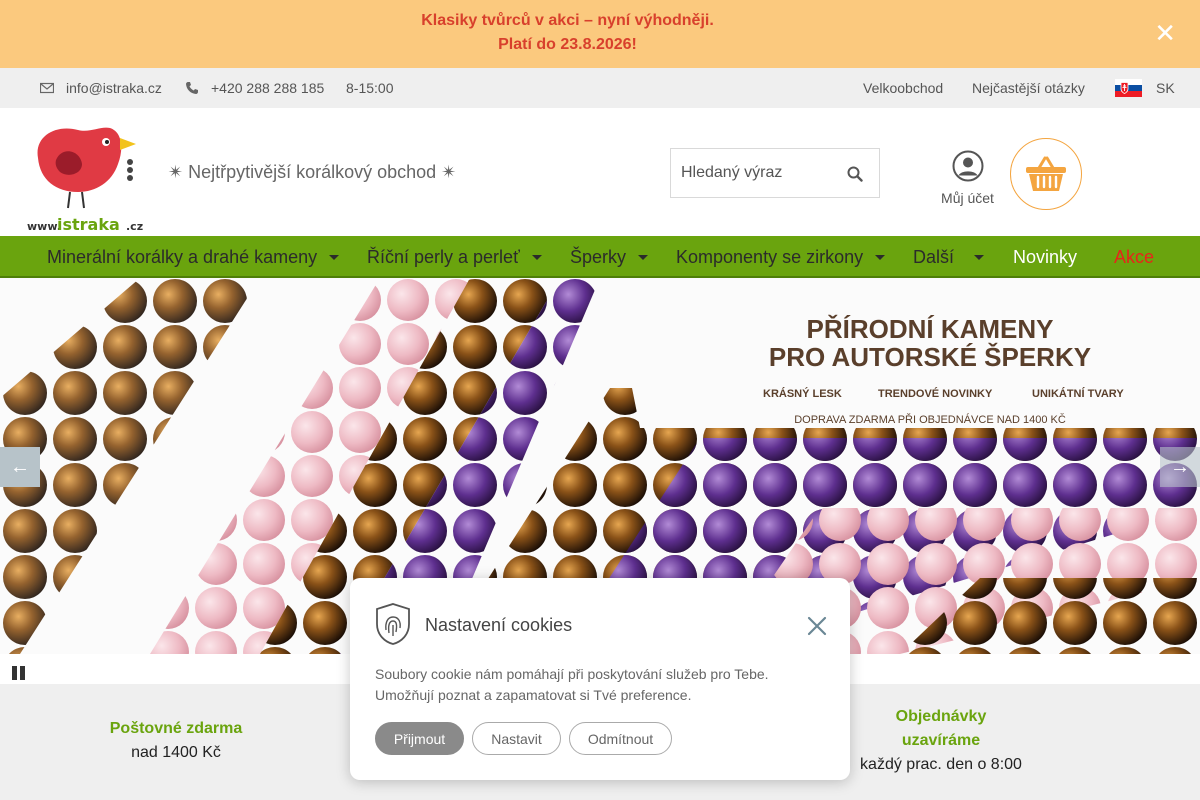  I want to click on faq-link-text: Nejčastější otázky, so click(1028, 88).